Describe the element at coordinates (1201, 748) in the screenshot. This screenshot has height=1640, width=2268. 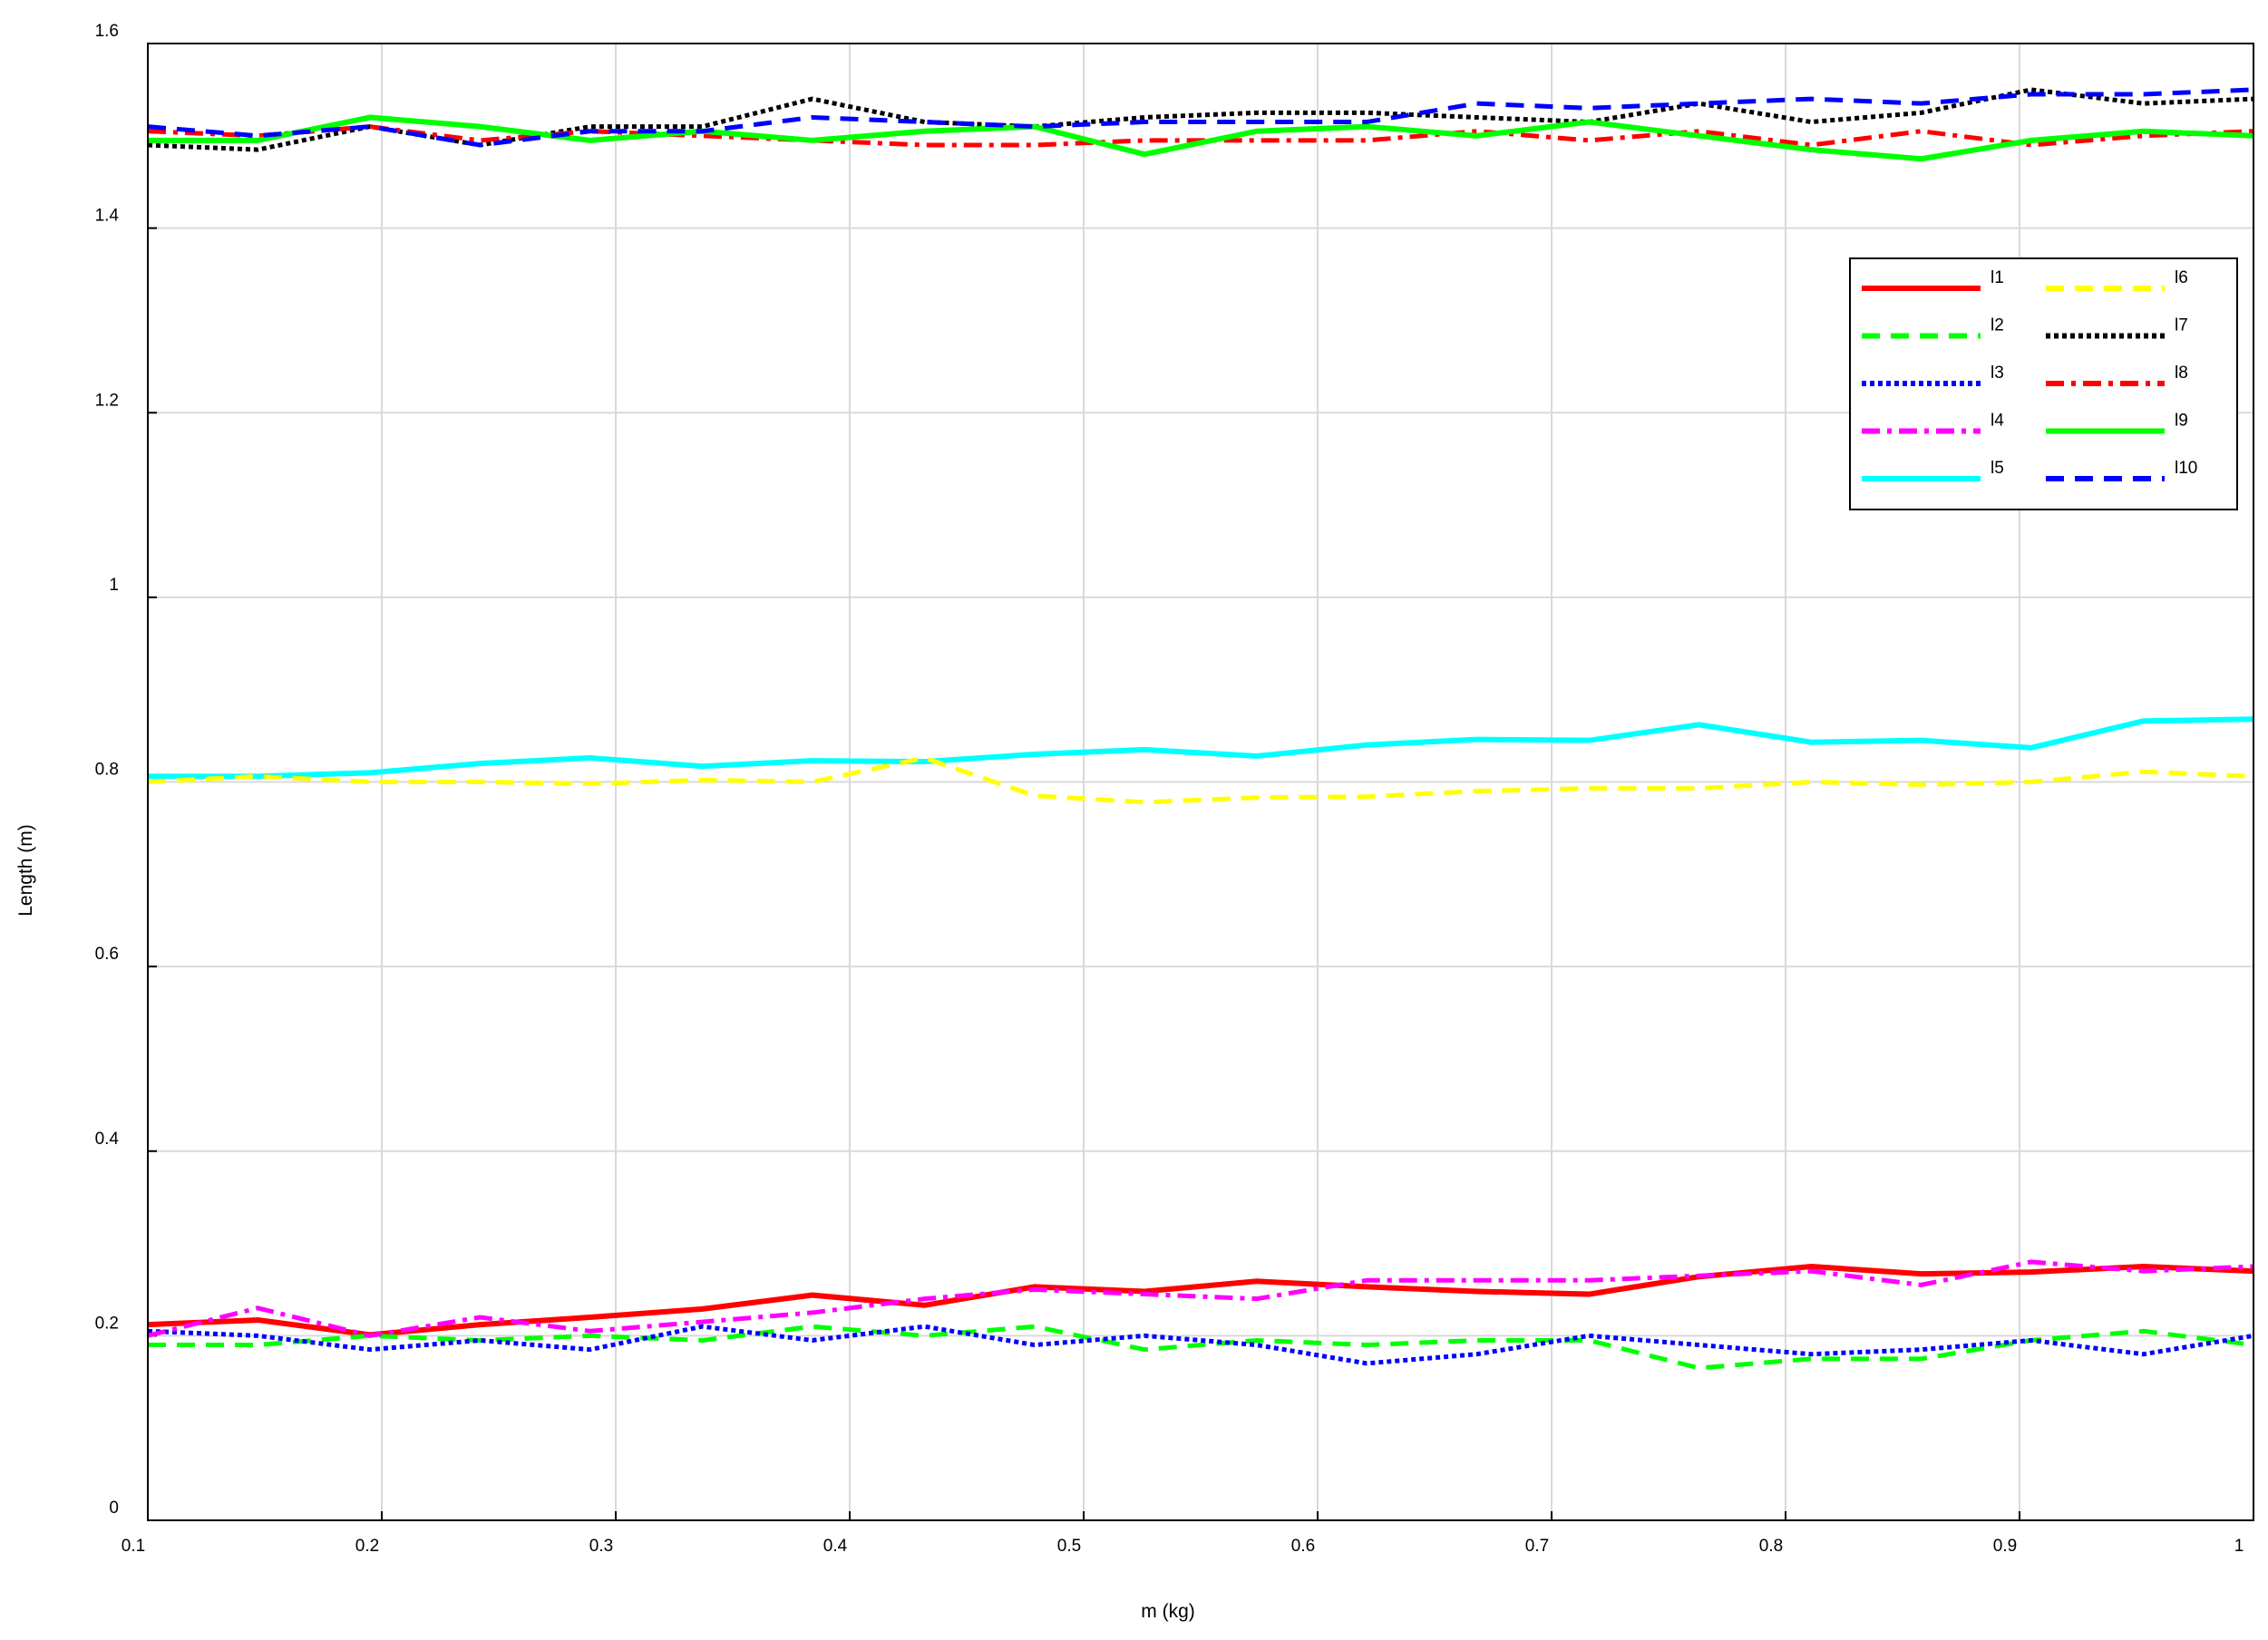
I see `series-line-l5` at that location.